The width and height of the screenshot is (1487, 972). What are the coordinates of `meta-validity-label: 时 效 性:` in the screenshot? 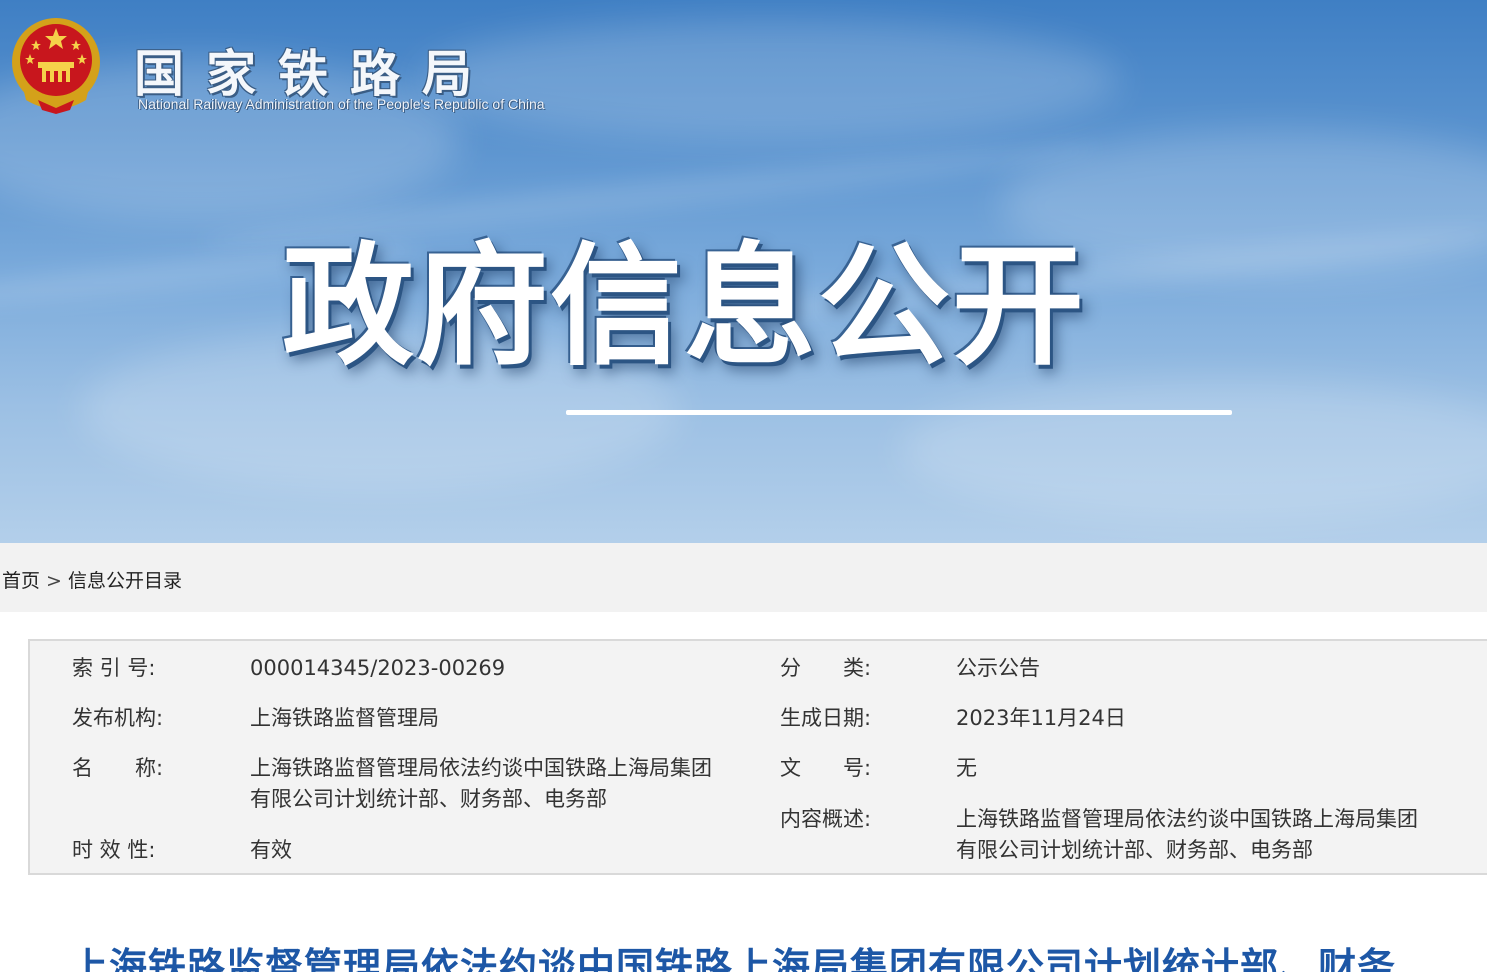 It's located at (114, 850).